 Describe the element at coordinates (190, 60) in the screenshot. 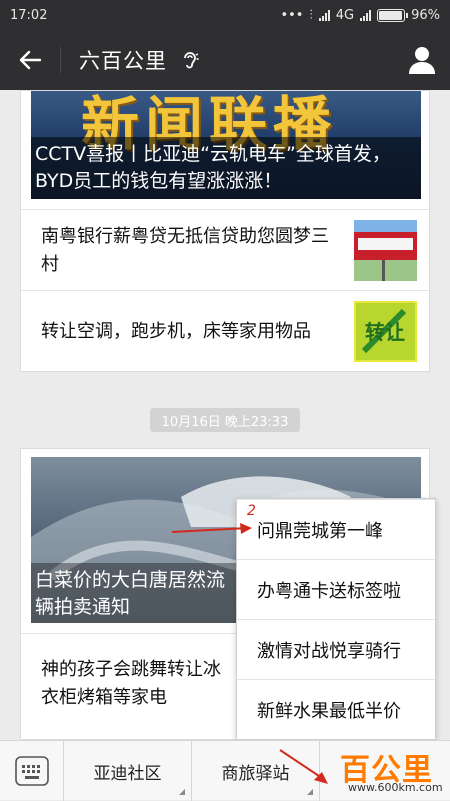

I see `earpiece-mode-icon` at that location.